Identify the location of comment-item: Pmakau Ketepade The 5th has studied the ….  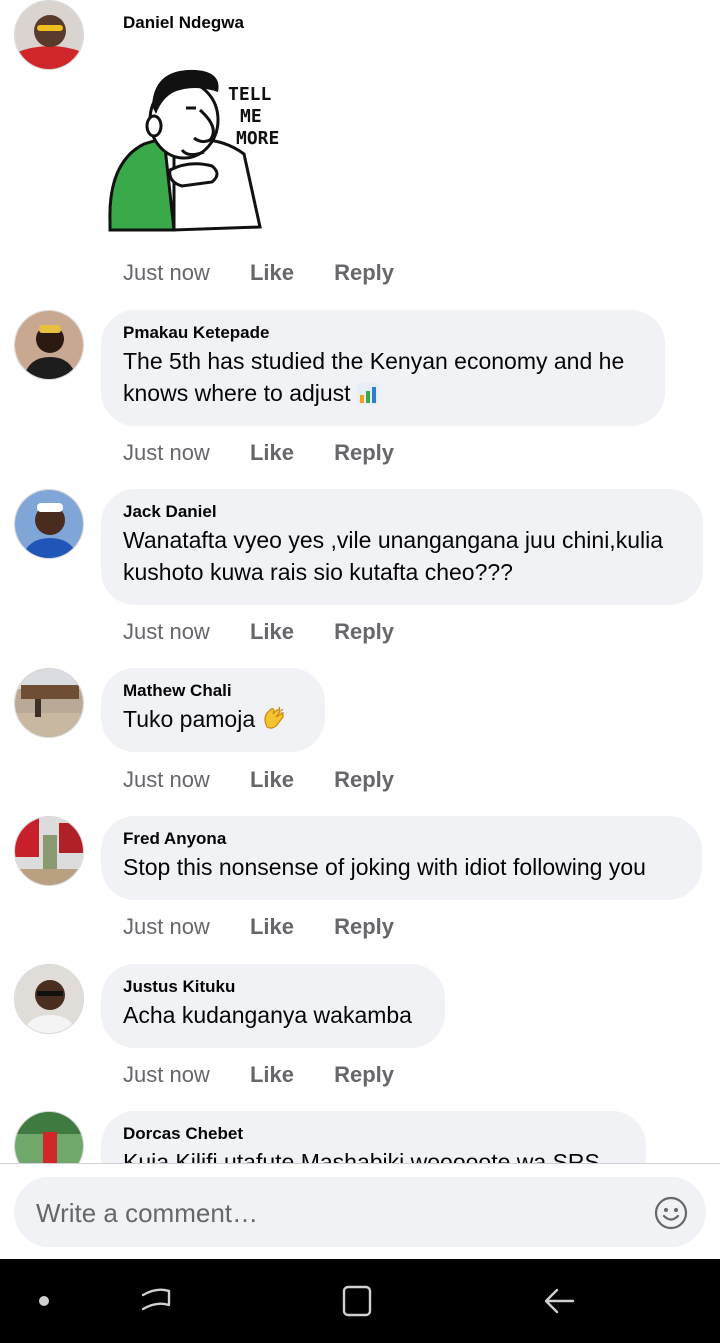
(360, 395).